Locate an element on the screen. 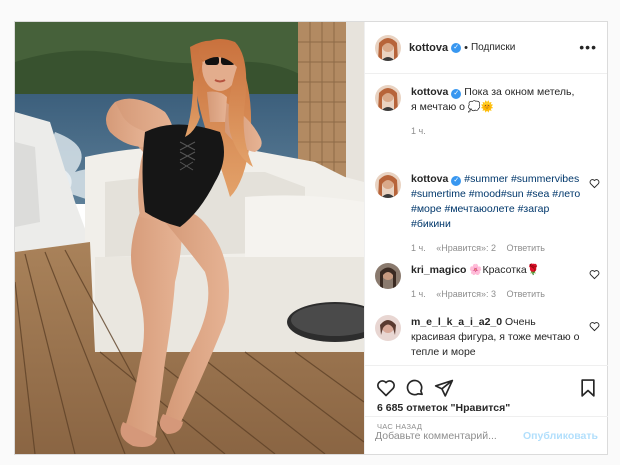  post-header: kottova ✓ • Подписки ••• is located at coordinates (486, 48).